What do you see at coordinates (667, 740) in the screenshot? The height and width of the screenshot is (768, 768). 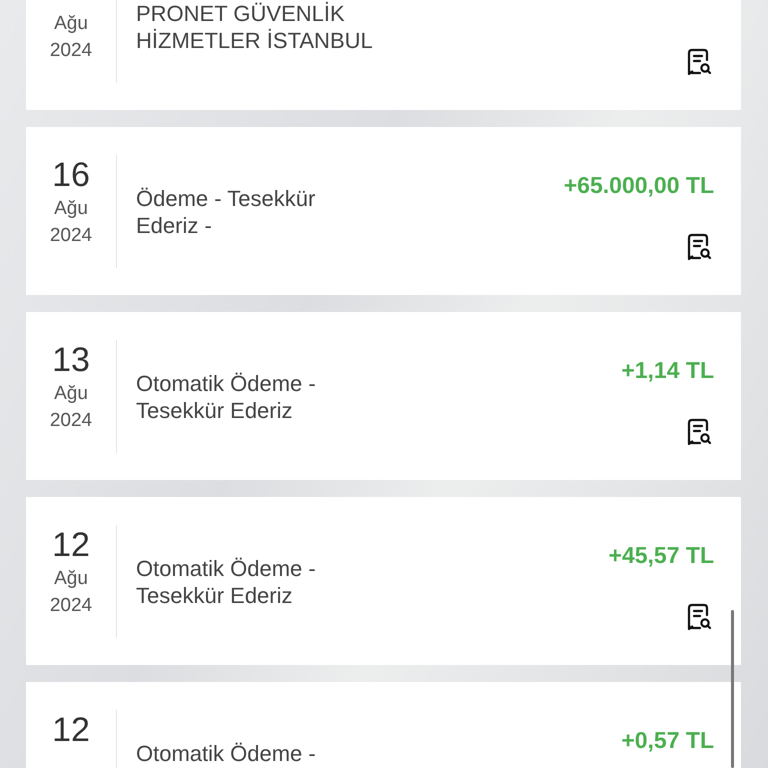 I see `transaction-amount: +0,57 TL` at bounding box center [667, 740].